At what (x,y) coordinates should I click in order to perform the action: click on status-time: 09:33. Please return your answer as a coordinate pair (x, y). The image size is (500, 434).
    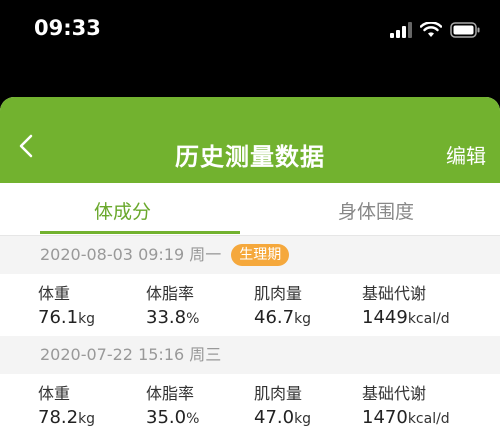
    Looking at the image, I should click on (67, 28).